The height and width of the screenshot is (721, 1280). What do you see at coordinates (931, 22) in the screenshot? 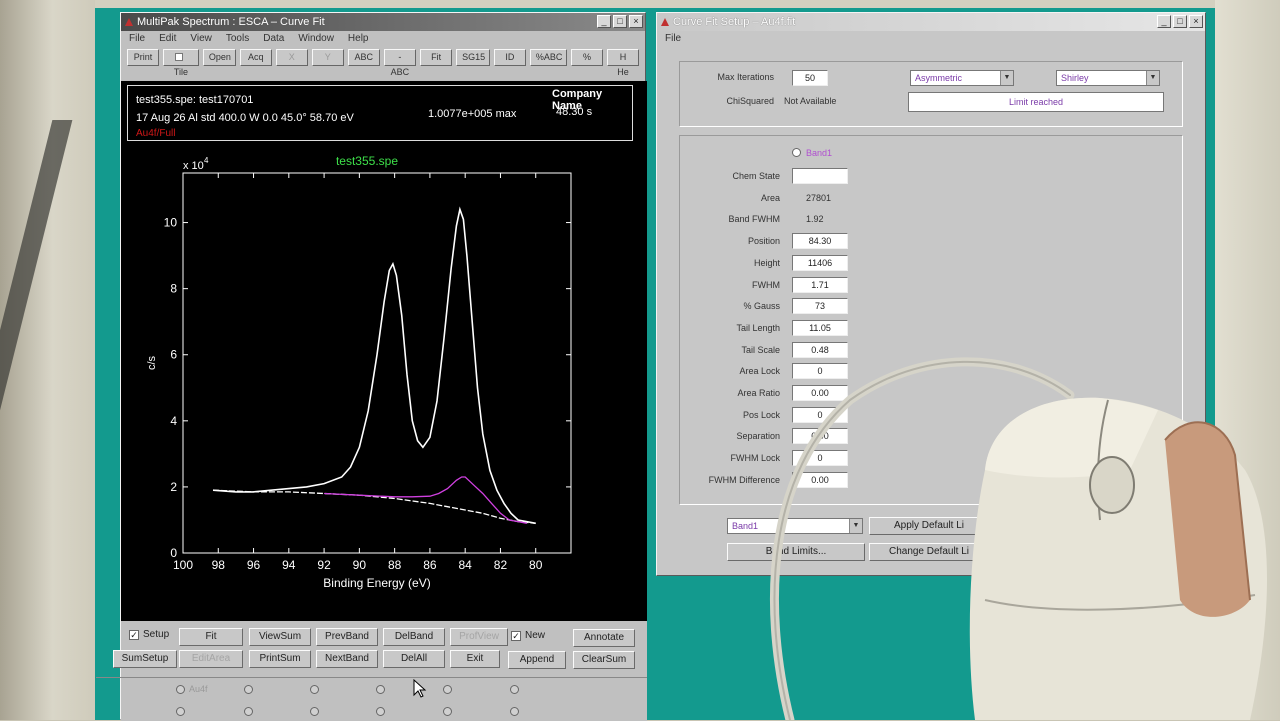
I see `title-bar: Curve Fit Setup – Au4f.fit _ □ ×` at bounding box center [931, 22].